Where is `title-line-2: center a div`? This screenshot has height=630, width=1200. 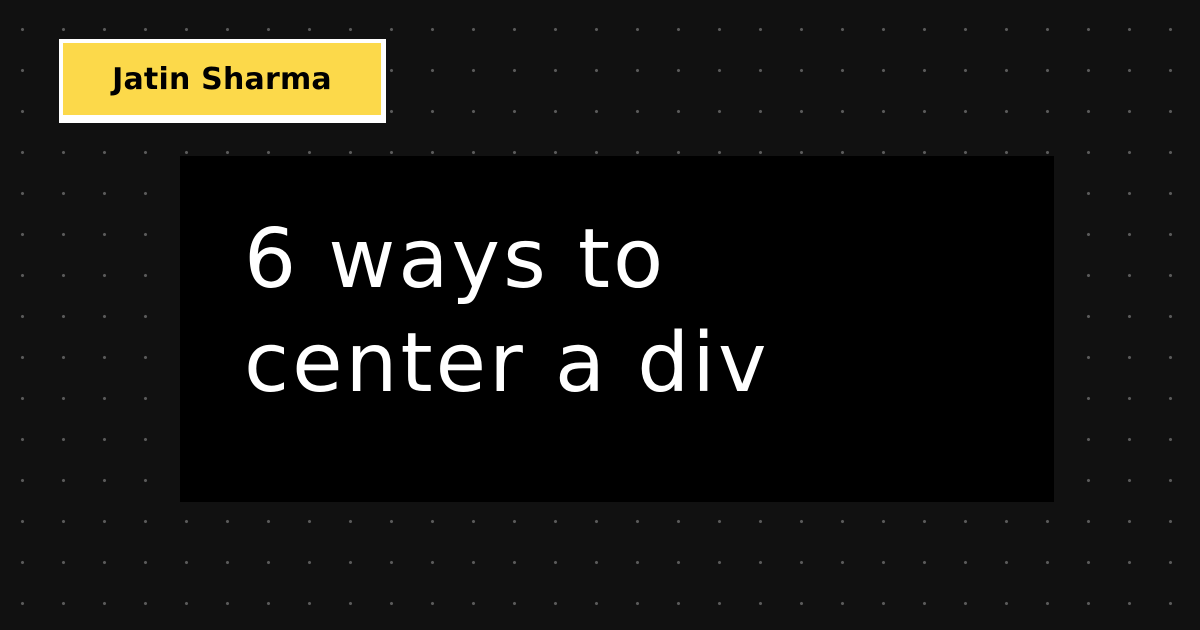 title-line-2: center a div is located at coordinates (507, 363).